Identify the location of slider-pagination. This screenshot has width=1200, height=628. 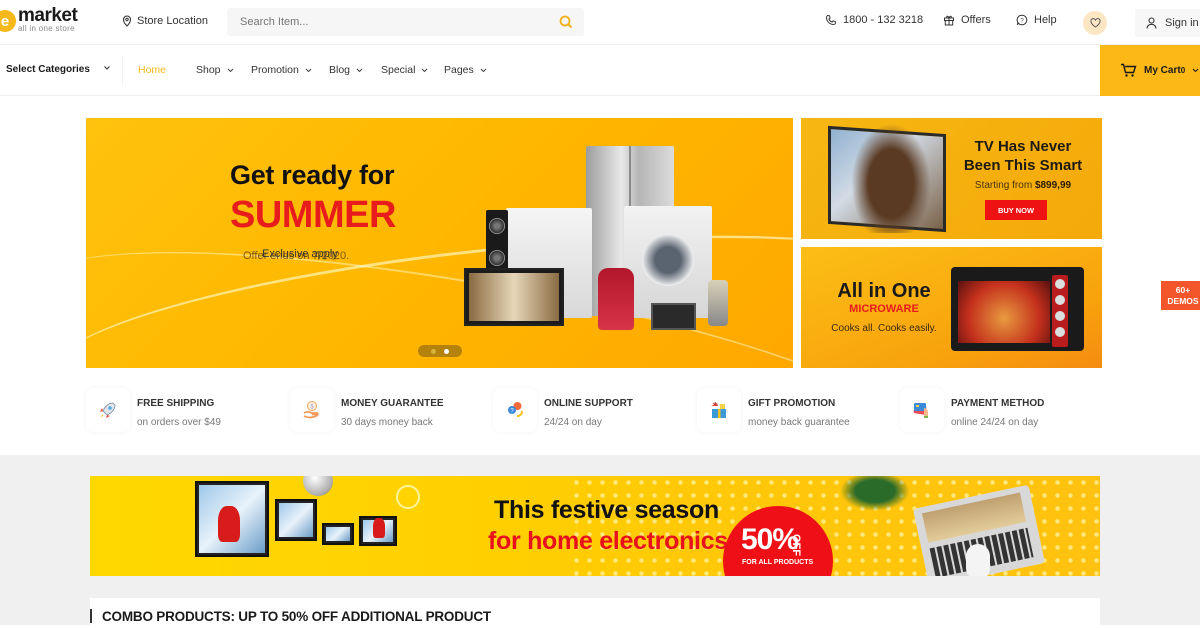
(440, 351).